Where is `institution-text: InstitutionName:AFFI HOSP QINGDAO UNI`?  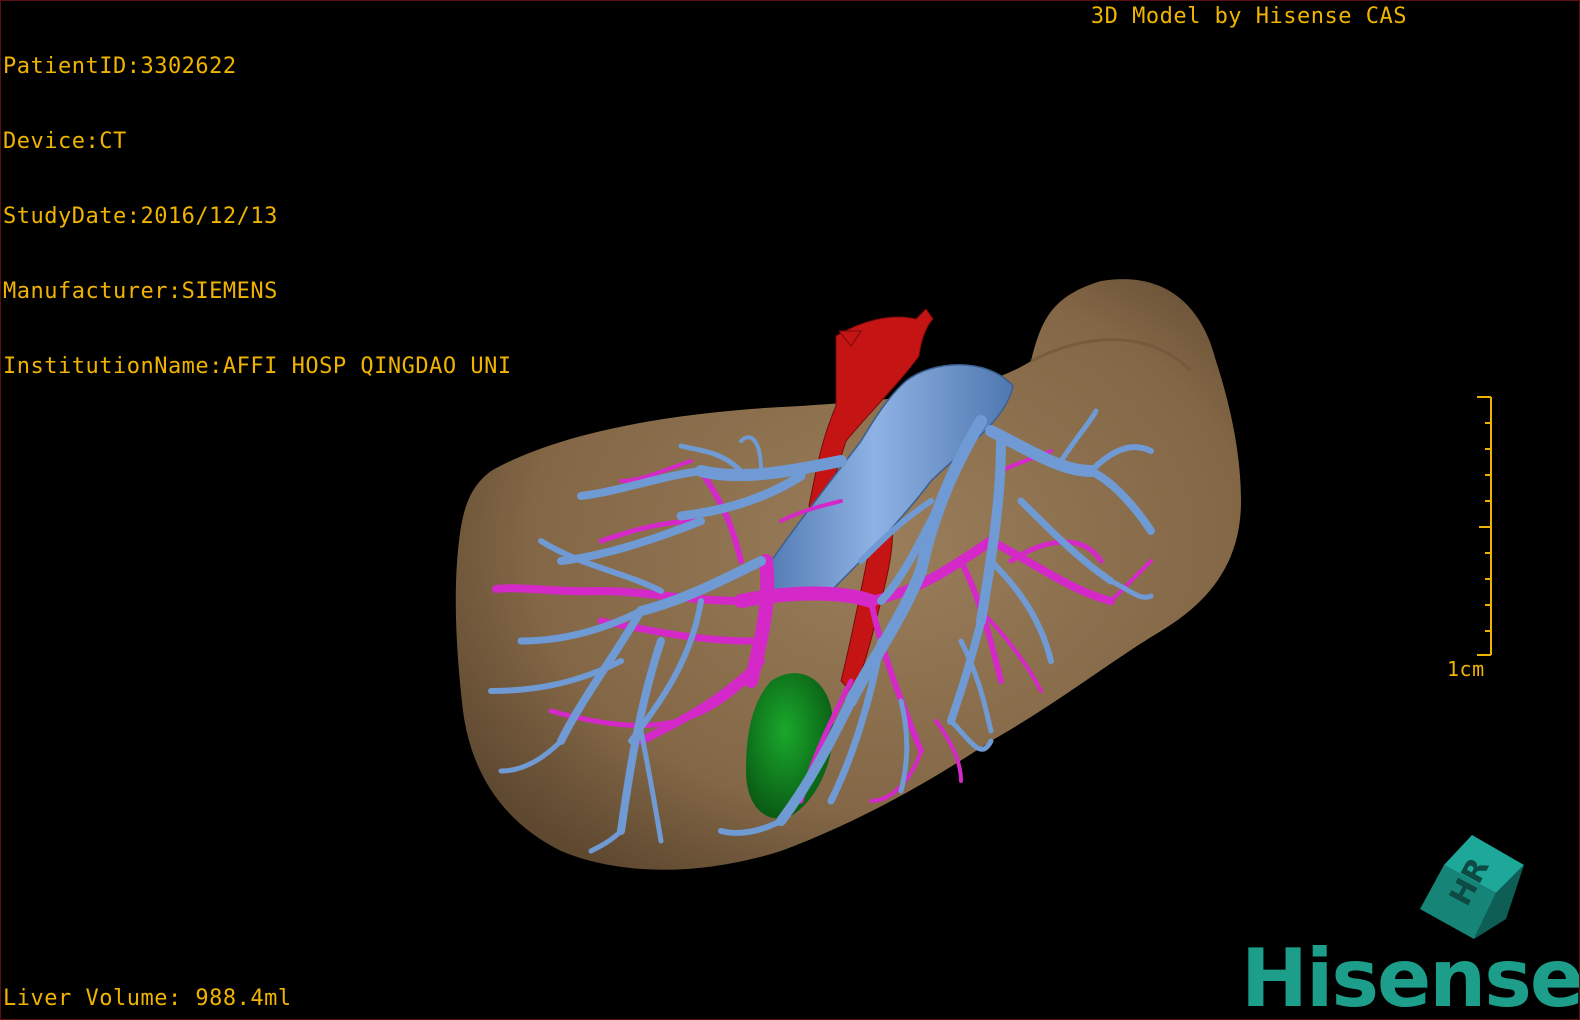
institution-text: InstitutionName:AFFI HOSP QINGDAO UNI is located at coordinates (257, 366).